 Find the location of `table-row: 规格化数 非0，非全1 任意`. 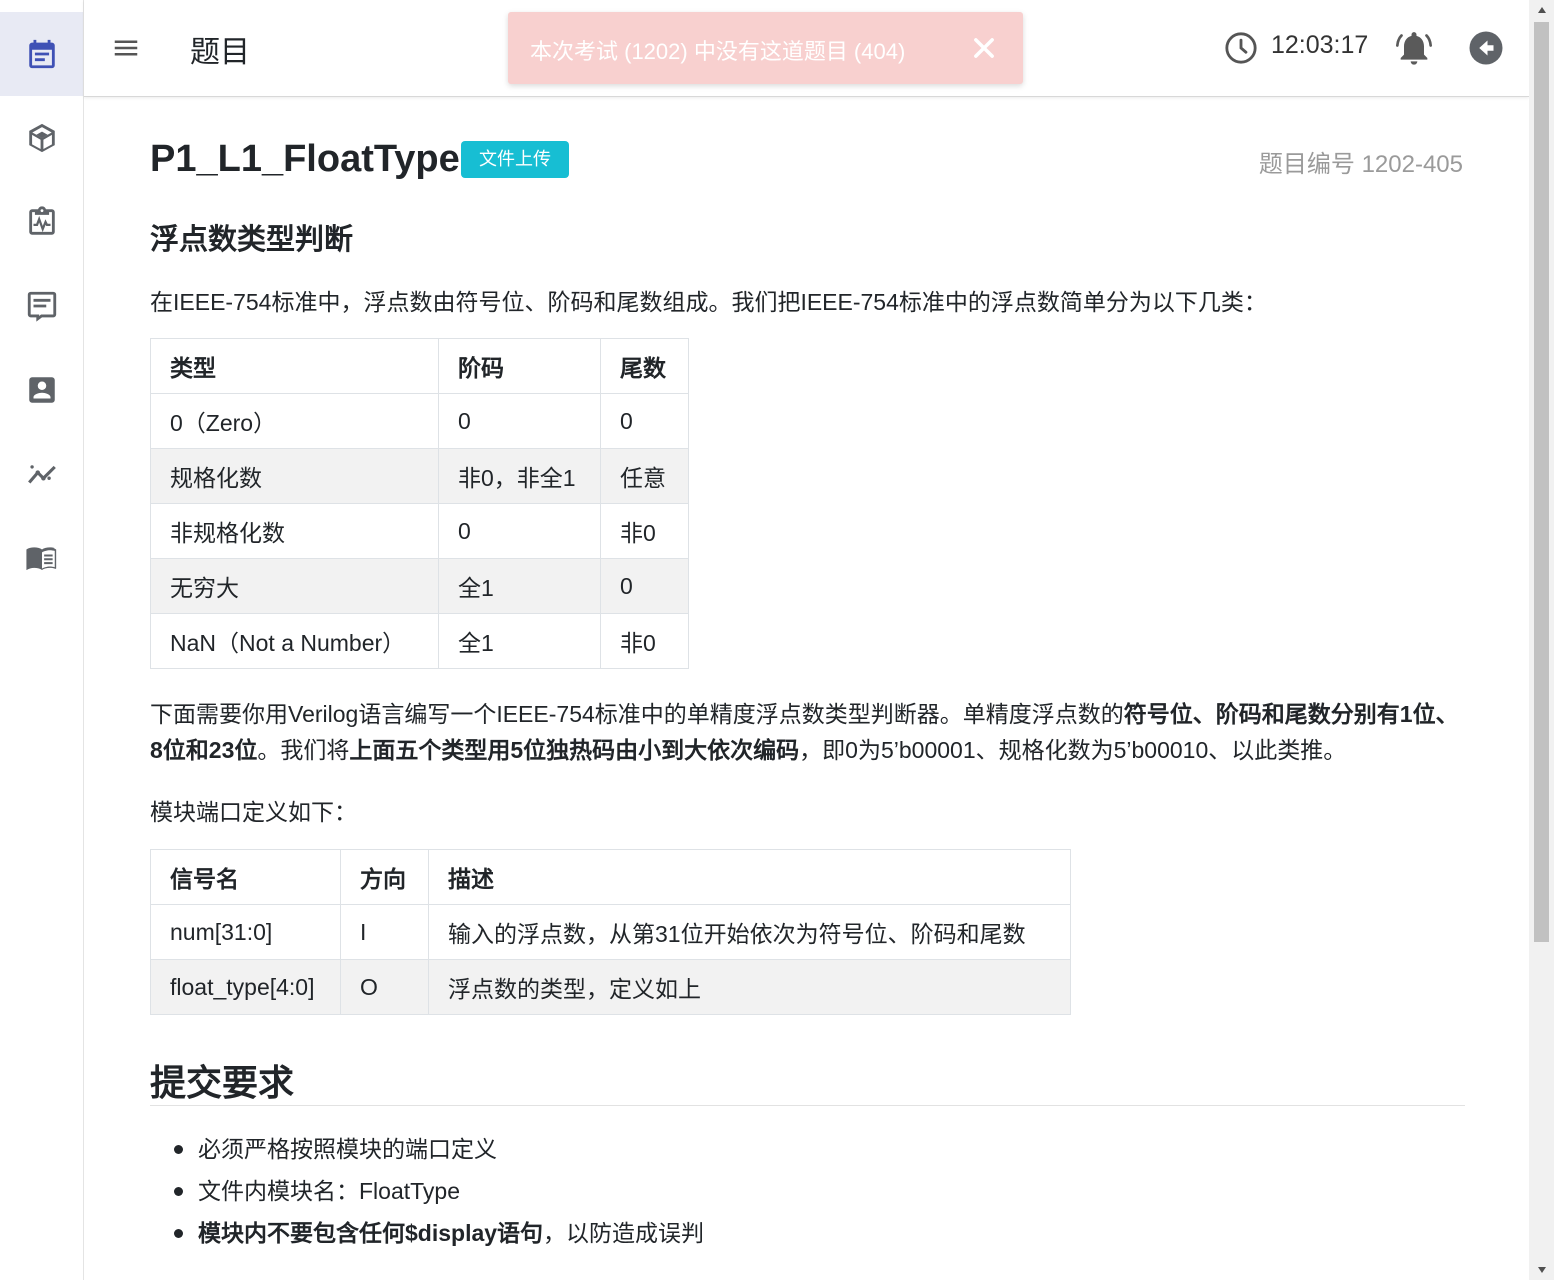

table-row: 规格化数 非0，非全1 任意 is located at coordinates (419, 476).